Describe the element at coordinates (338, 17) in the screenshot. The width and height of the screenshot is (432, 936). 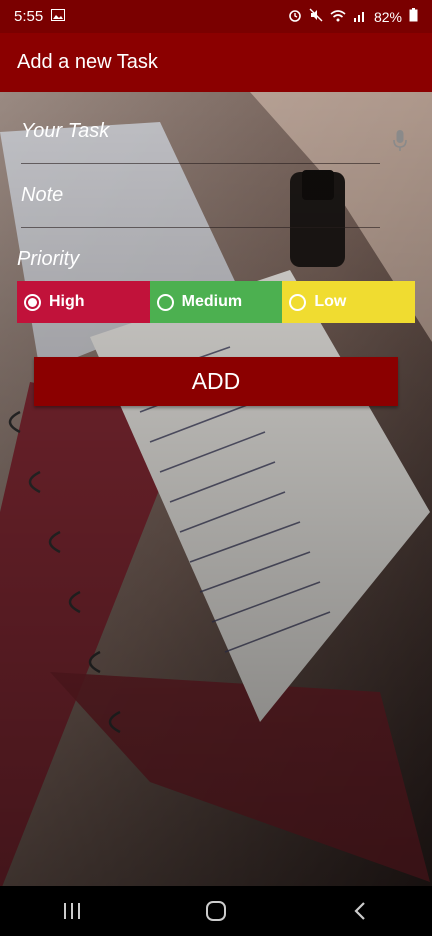
I see `wifi-icon` at that location.